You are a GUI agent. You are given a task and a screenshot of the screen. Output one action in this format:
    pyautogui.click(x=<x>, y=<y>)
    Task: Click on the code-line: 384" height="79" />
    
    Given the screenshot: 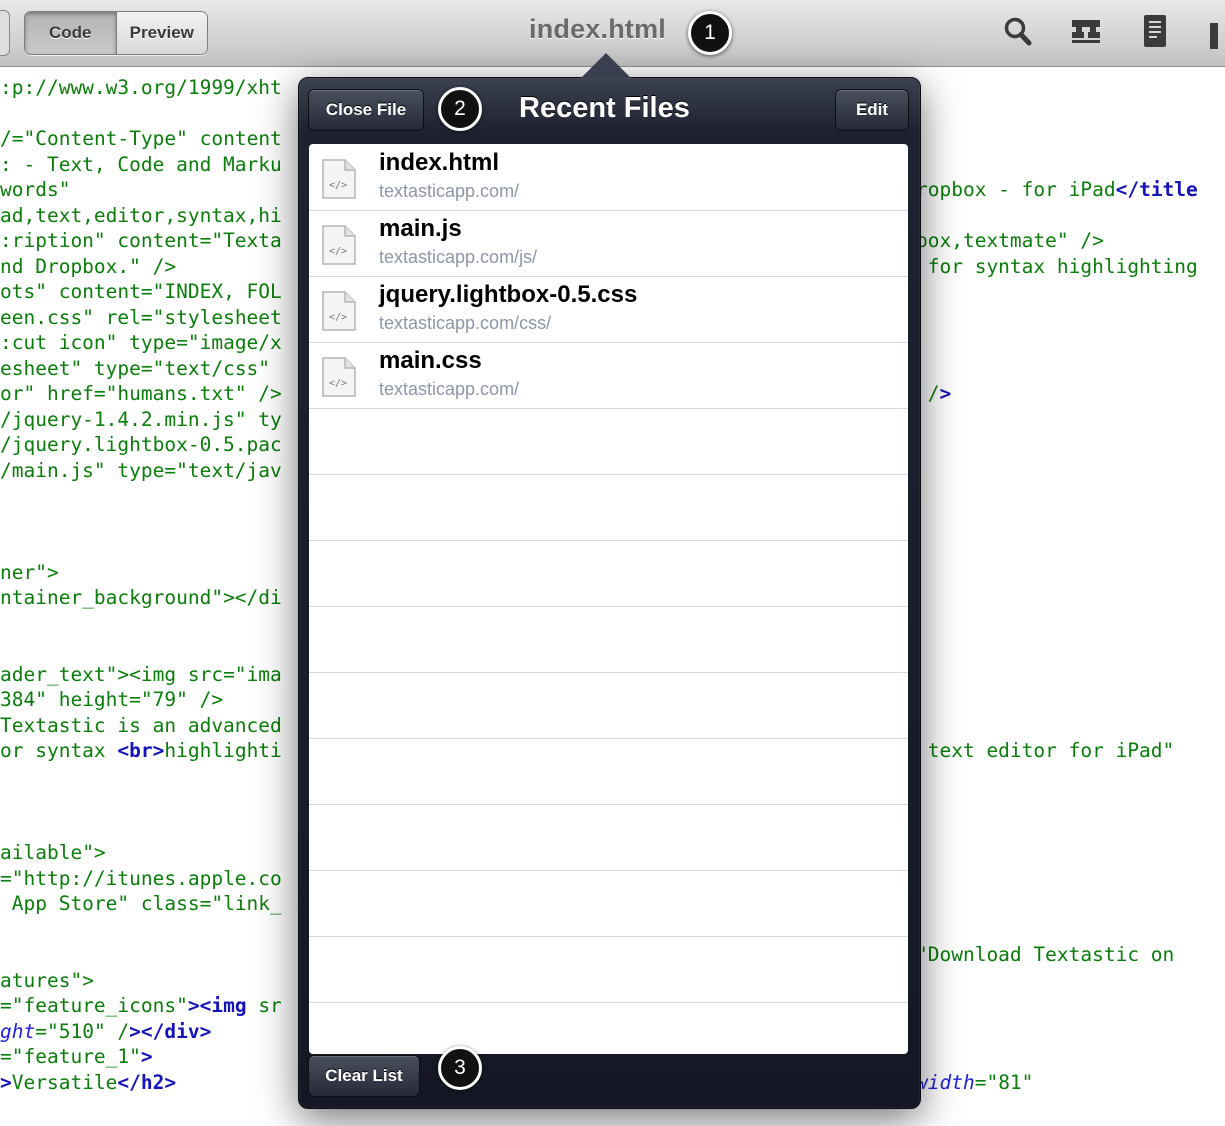 What is the action you would take?
    pyautogui.click(x=112, y=699)
    